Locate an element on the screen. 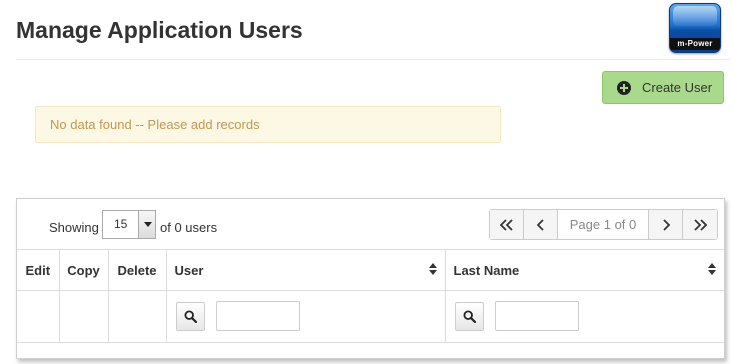 This screenshot has width=732, height=364. page-size-select: 15 is located at coordinates (129, 224).